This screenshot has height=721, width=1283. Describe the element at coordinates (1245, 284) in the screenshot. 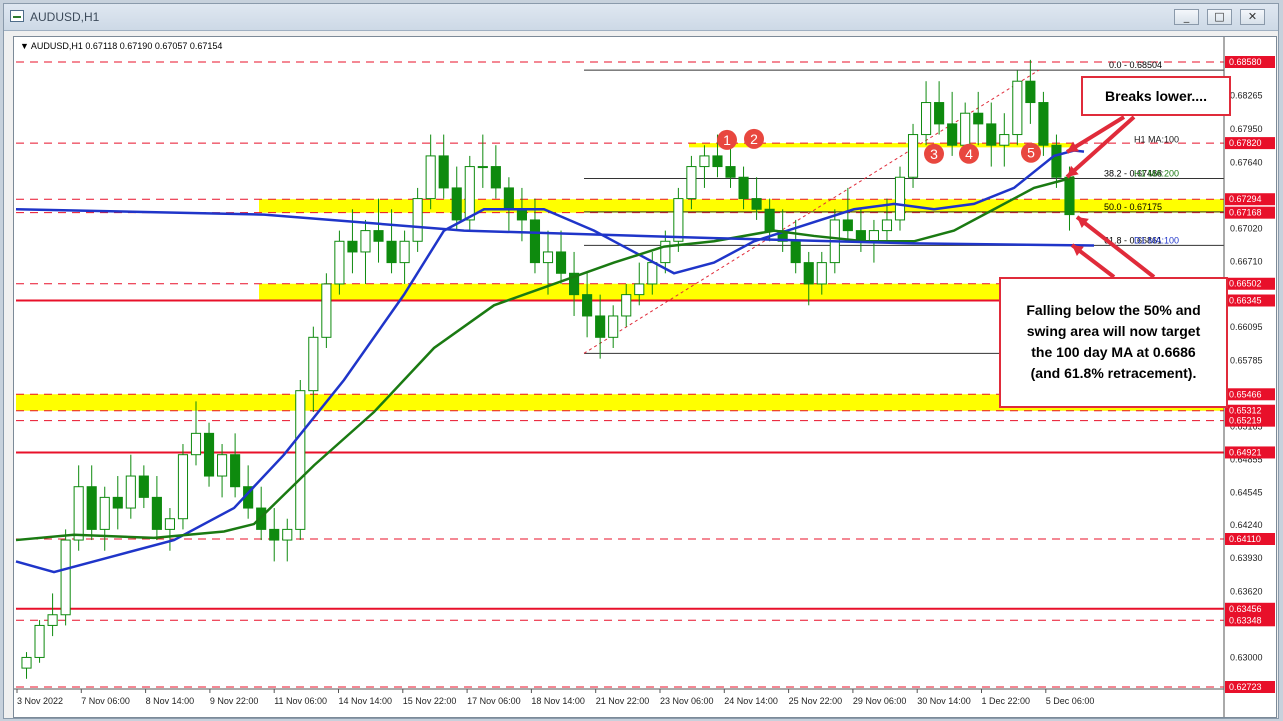

I see `price-label-text: 0.66502` at that location.